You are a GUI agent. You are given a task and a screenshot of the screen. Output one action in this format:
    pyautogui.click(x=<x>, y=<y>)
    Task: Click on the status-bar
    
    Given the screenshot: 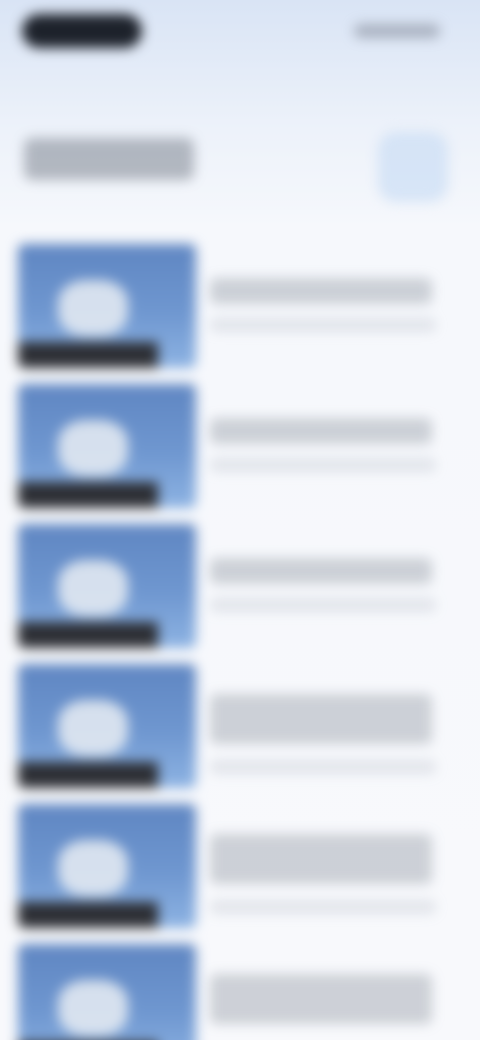 What is the action you would take?
    pyautogui.click(x=240, y=32)
    